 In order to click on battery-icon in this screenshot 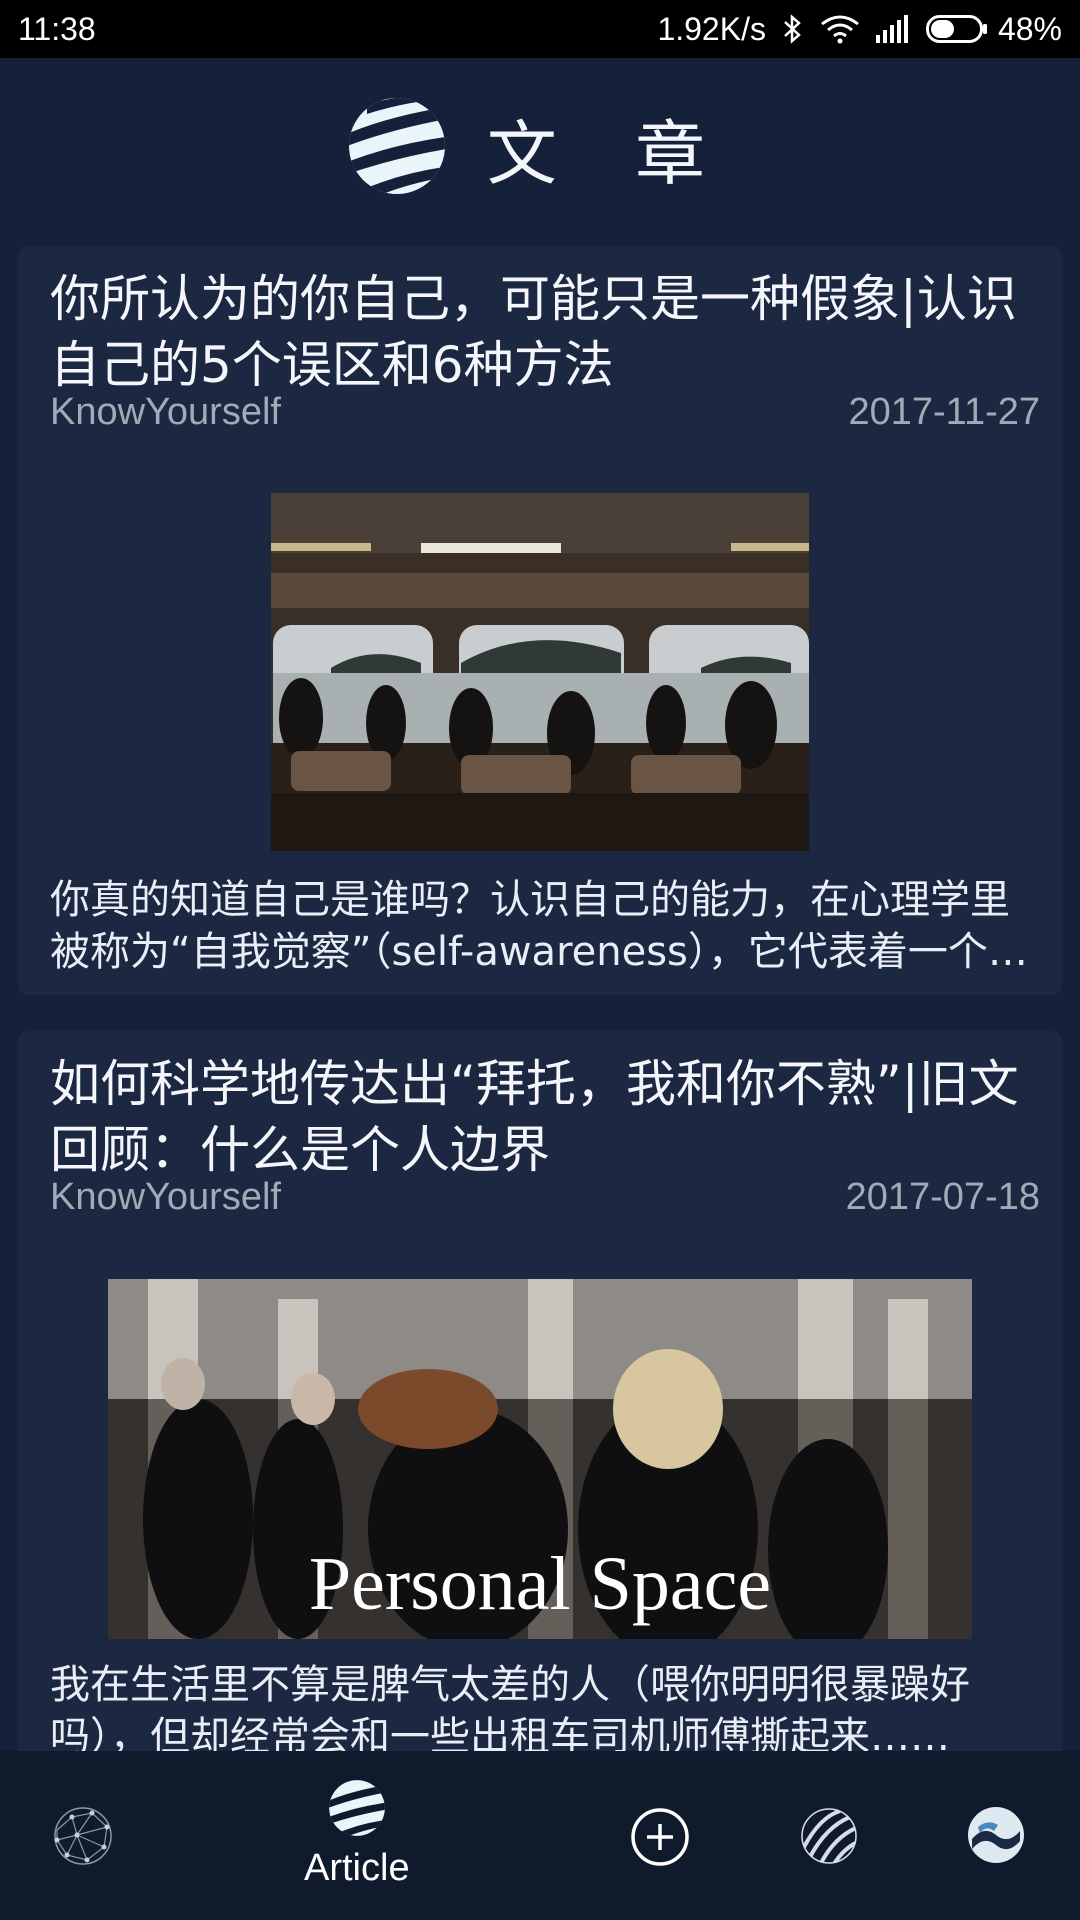, I will do `click(956, 29)`.